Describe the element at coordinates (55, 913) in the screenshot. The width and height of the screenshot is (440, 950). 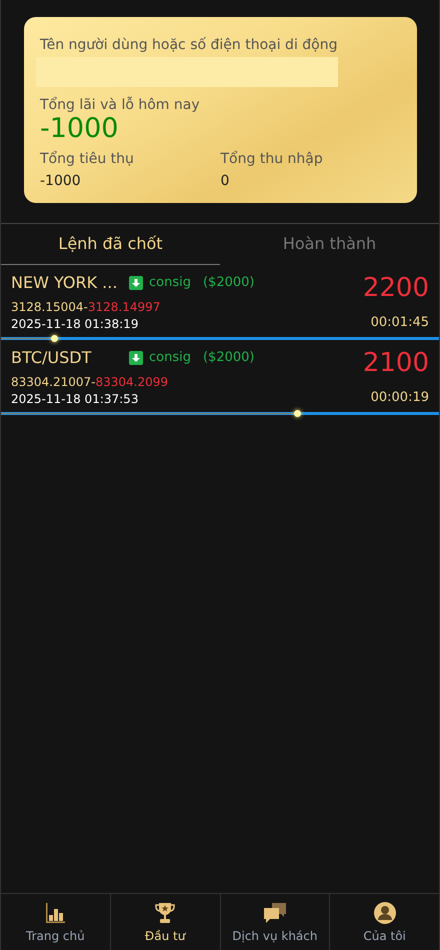
I see `bar-chart-icon` at that location.